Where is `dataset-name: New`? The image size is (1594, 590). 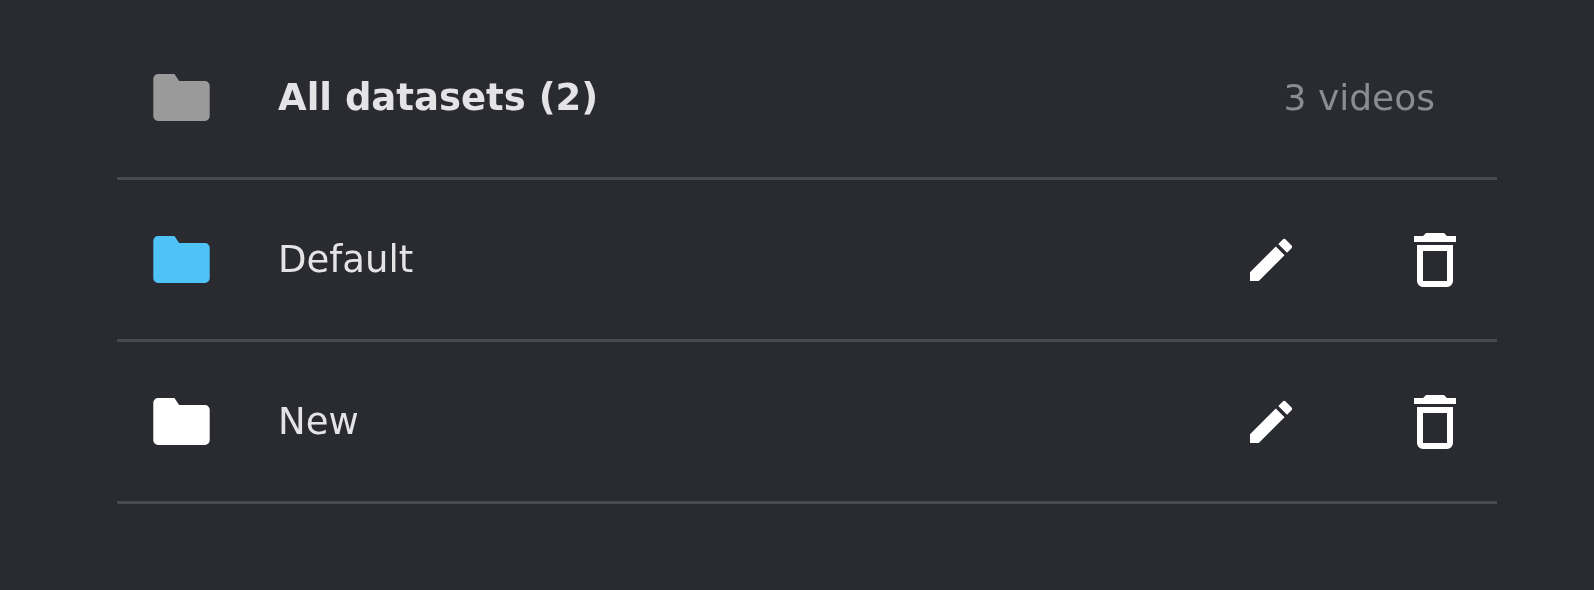
dataset-name: New is located at coordinates (318, 421).